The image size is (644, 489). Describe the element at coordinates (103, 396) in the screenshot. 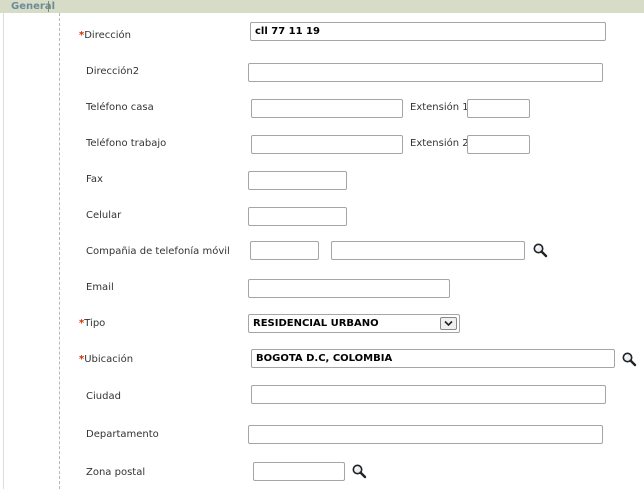

I see `ciudad-label: Ciudad` at that location.